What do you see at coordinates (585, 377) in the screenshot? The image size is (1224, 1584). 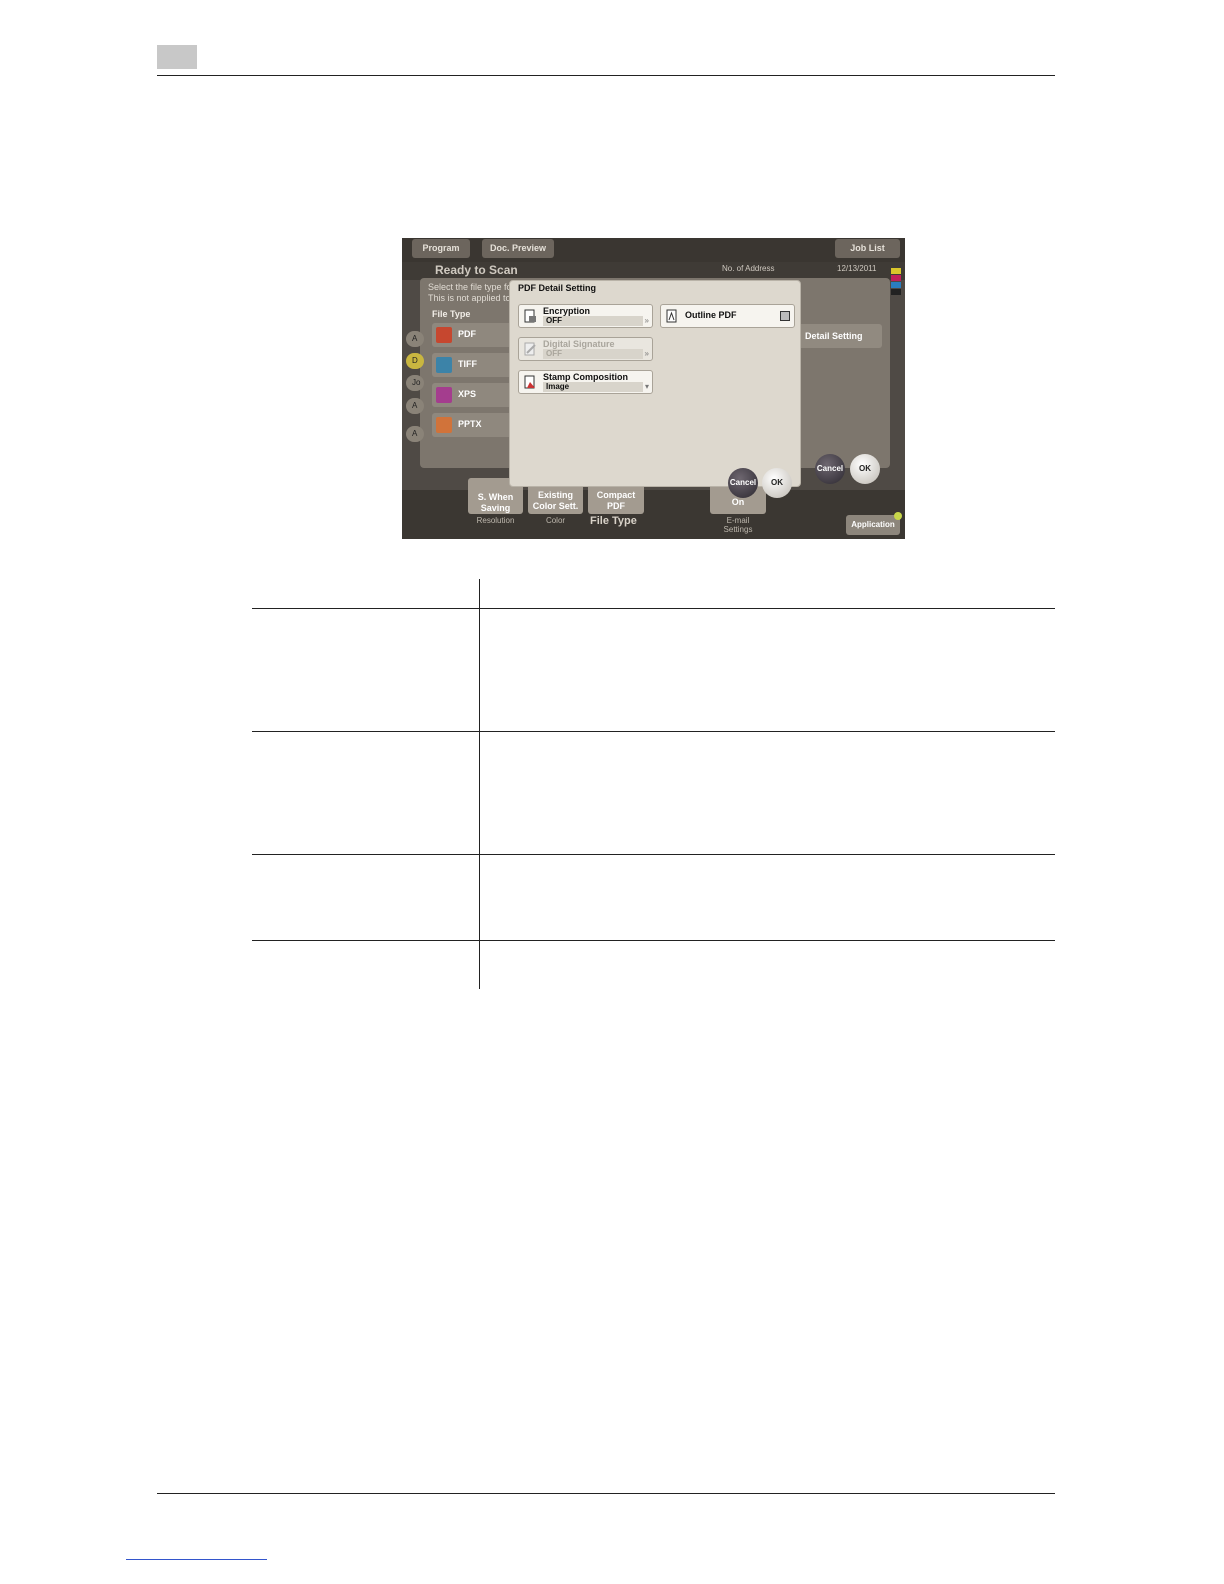 I see `stamp-composition-label: Stamp Composition` at bounding box center [585, 377].